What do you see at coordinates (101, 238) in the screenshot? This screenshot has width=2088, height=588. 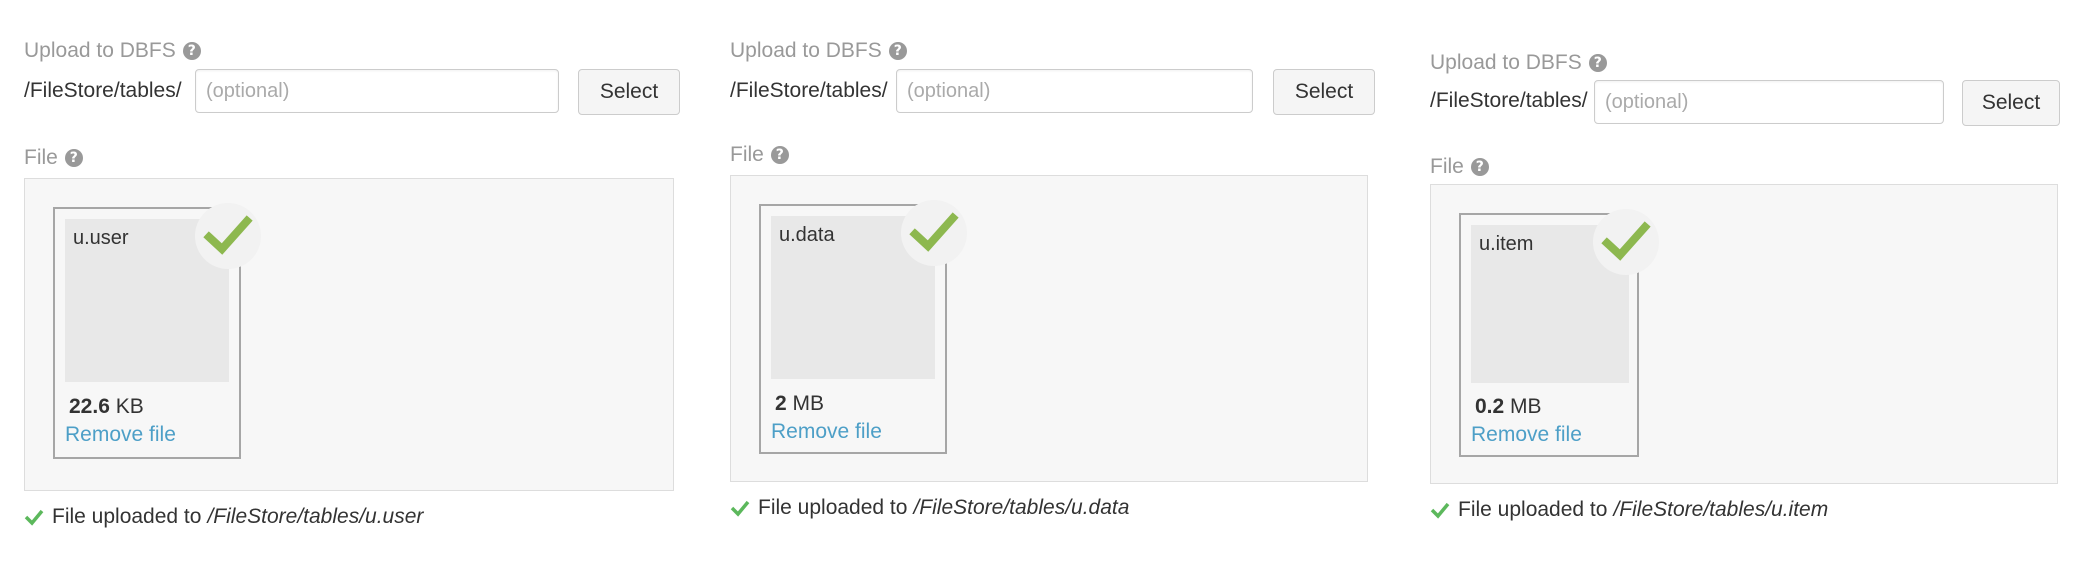 I see `file-name: u.user` at bounding box center [101, 238].